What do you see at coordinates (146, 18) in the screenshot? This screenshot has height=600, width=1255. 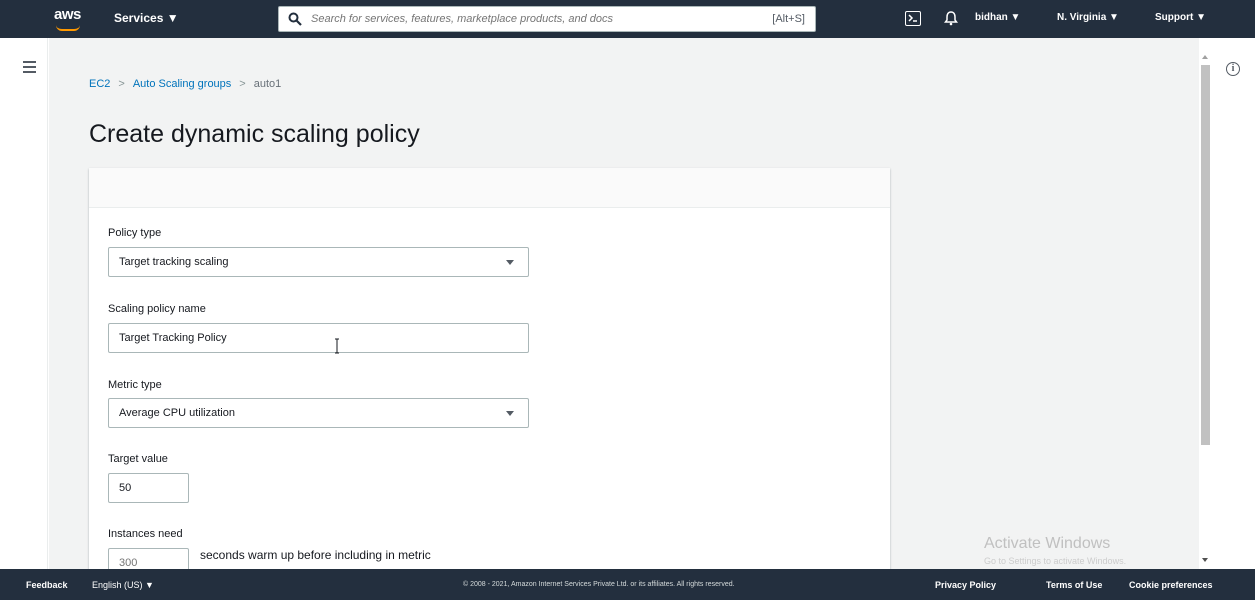 I see `services-menu: Services ▼` at bounding box center [146, 18].